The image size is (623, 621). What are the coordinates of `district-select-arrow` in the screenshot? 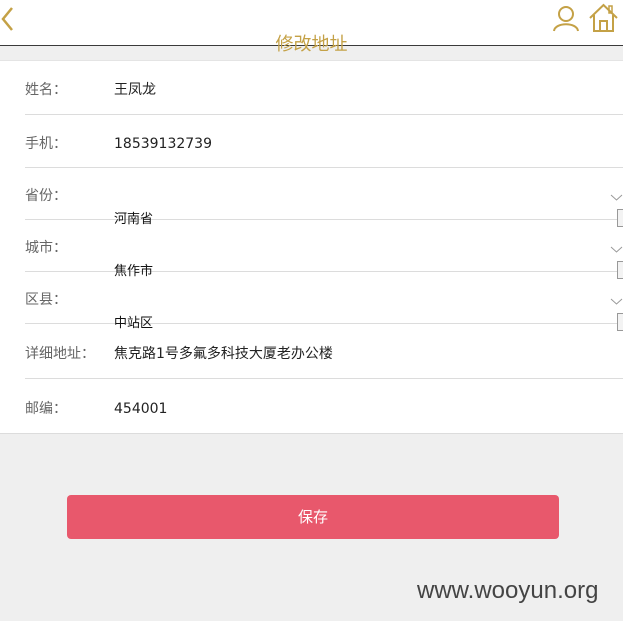 It's located at (620, 322).